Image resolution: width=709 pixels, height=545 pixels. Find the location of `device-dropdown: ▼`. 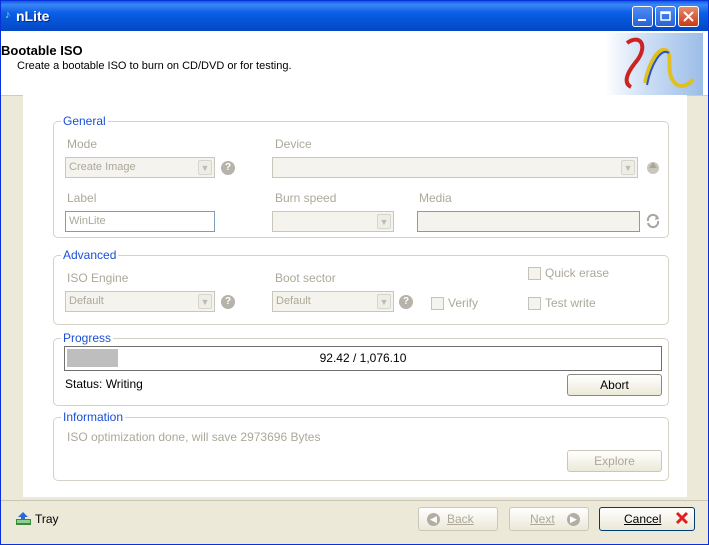

device-dropdown: ▼ is located at coordinates (455, 167).